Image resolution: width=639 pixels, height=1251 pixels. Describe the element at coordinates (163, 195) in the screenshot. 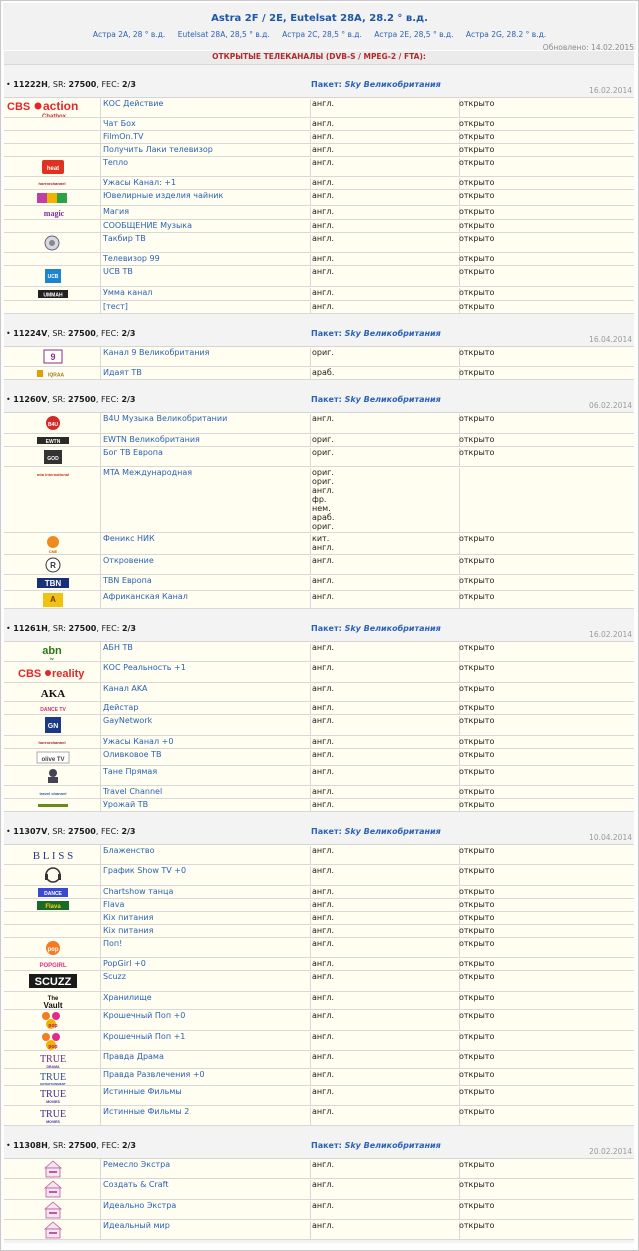

I see `channel-name: Ювелирные изделия чайник` at that location.